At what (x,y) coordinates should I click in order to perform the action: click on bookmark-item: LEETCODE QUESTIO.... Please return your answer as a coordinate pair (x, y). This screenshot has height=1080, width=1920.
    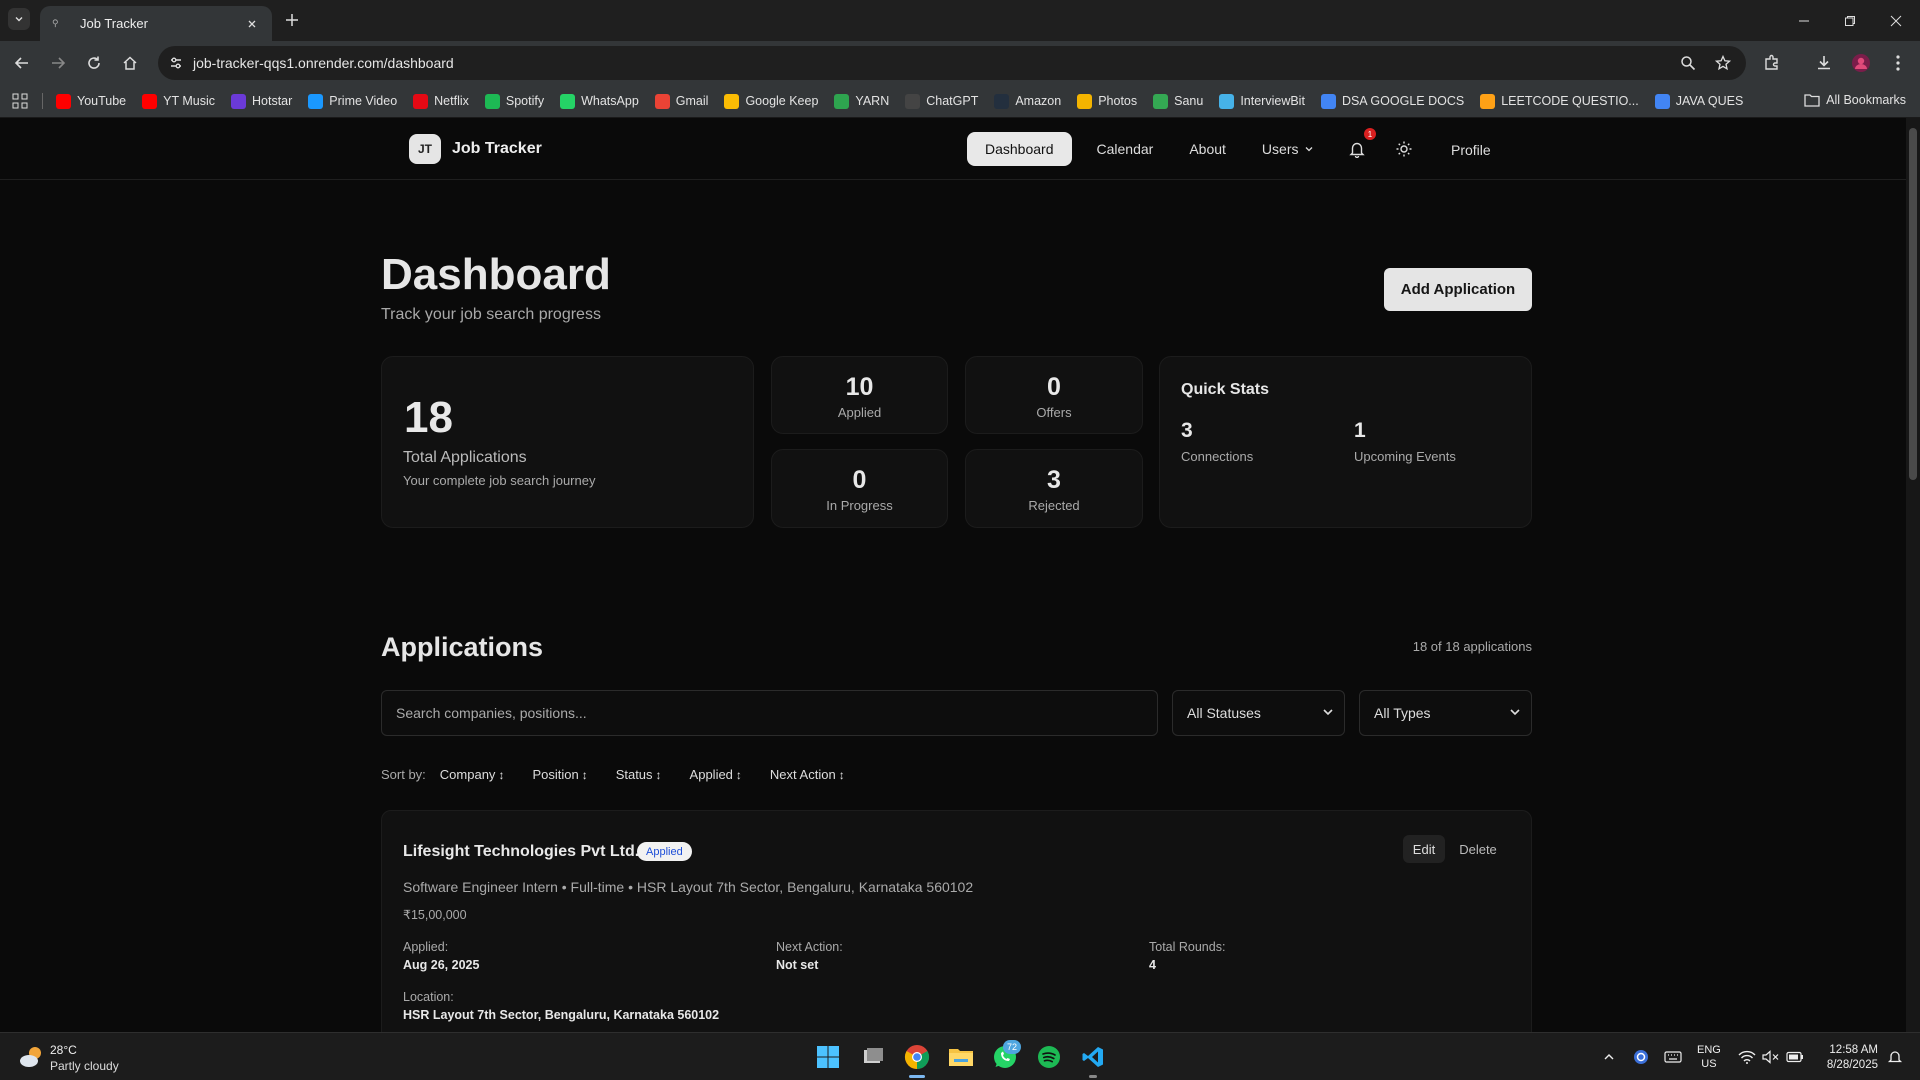
    Looking at the image, I should click on (1559, 101).